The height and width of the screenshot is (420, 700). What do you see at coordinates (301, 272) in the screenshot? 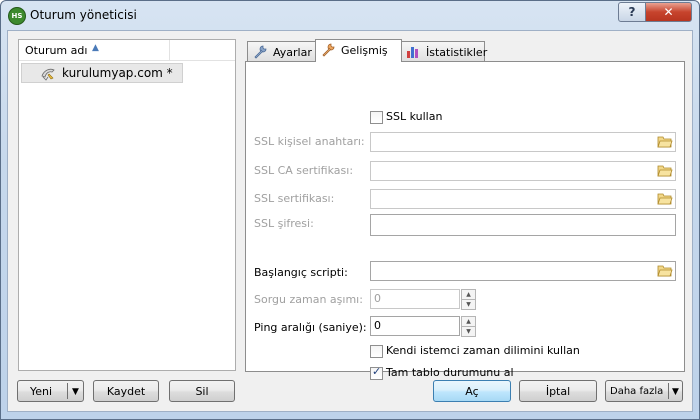
I see `startup-script-label: Başlangıç scripti:` at bounding box center [301, 272].